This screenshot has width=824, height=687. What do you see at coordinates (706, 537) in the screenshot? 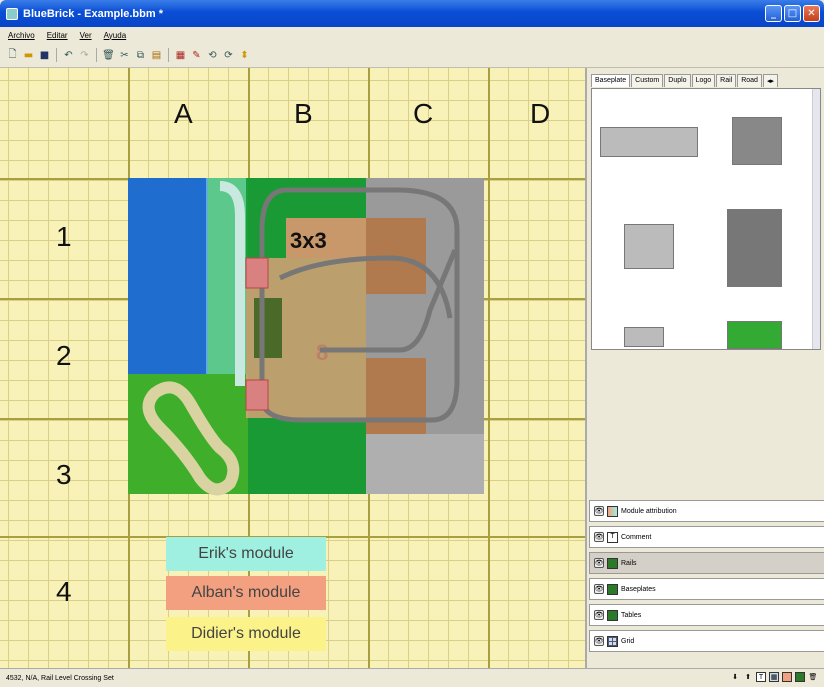
I see `layer-comment: 👁 T Comment` at bounding box center [706, 537].